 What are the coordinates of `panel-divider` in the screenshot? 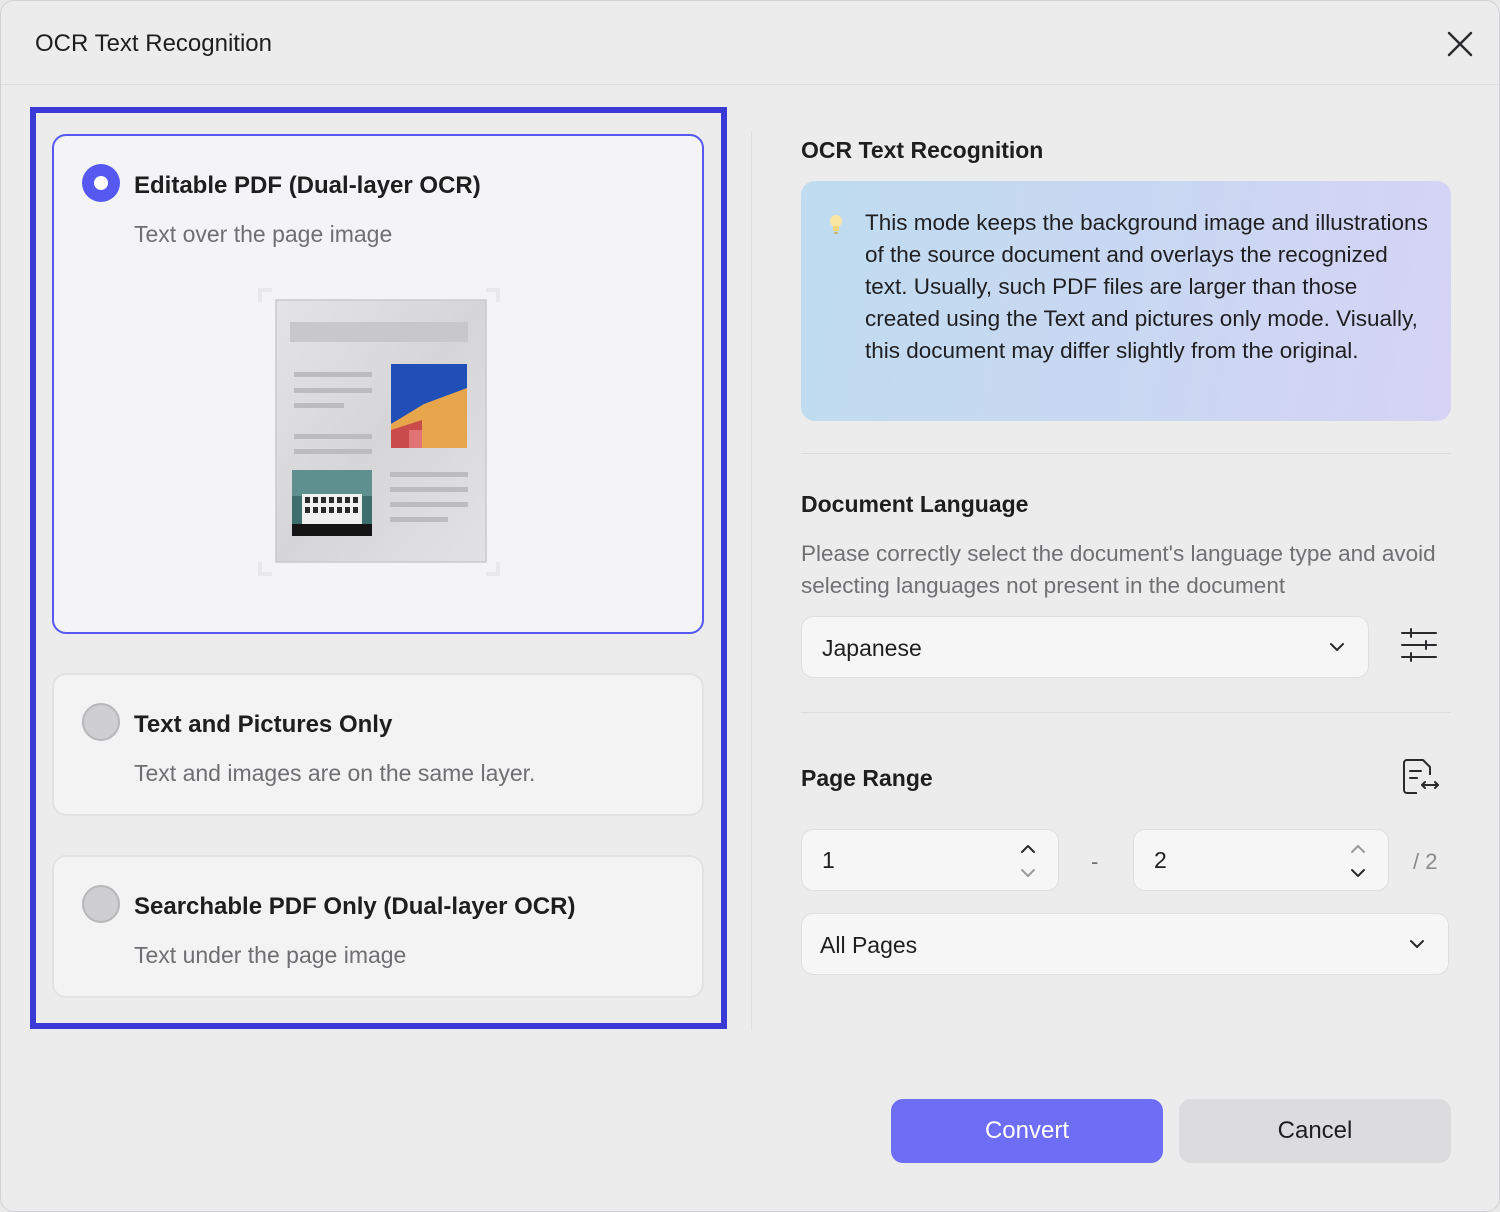 It's located at (751, 581).